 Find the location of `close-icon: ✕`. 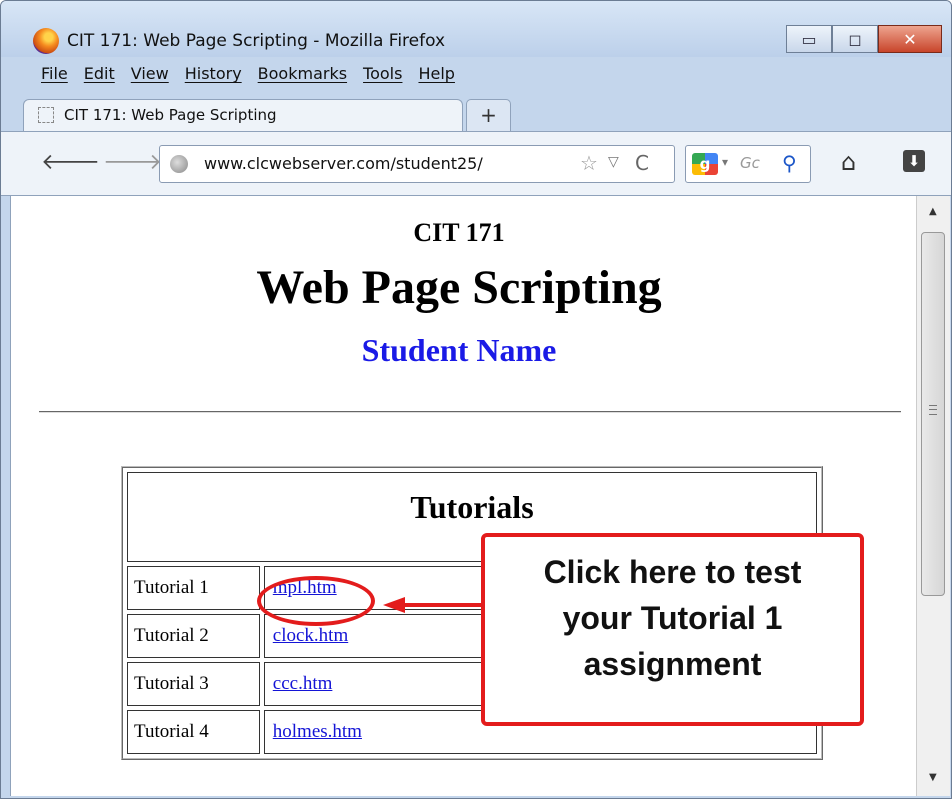

close-icon: ✕ is located at coordinates (910, 39).